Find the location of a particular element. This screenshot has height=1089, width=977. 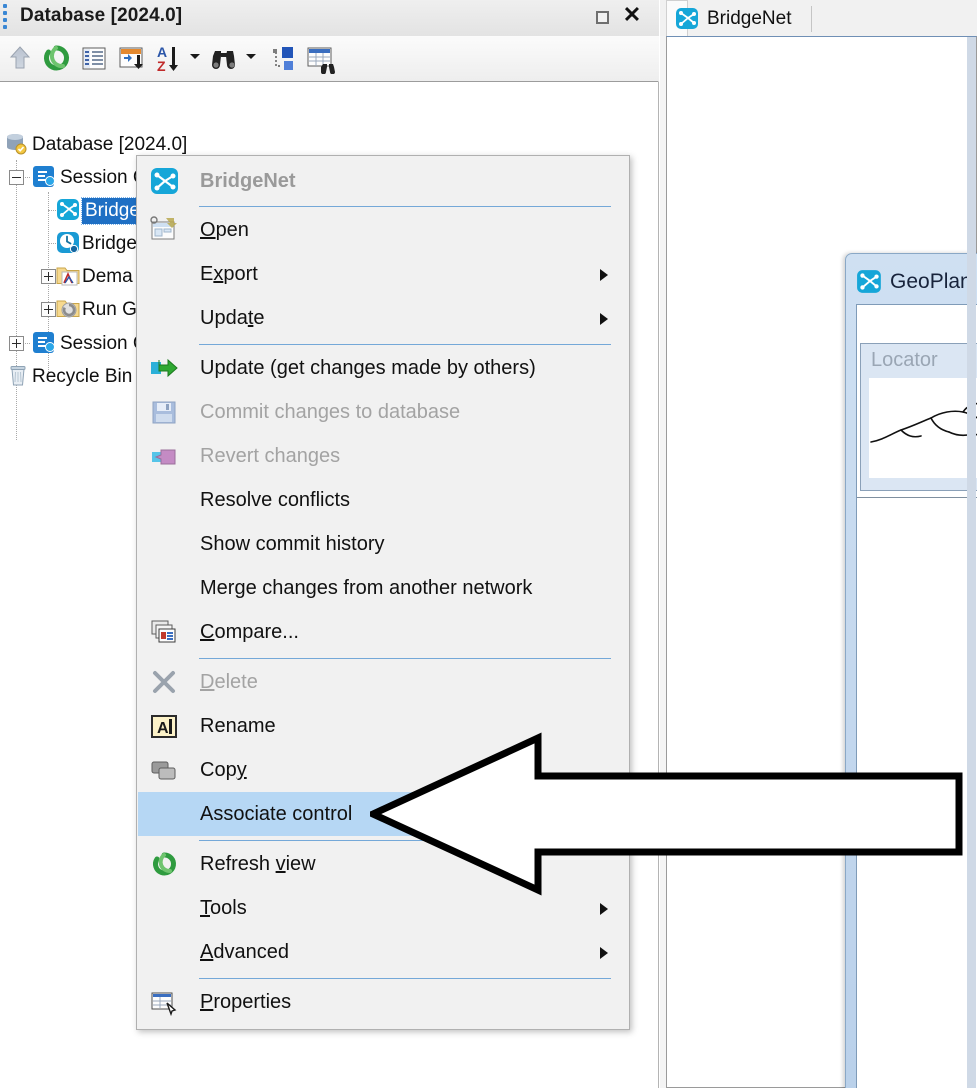

demand-folder-icon is located at coordinates (68, 276).